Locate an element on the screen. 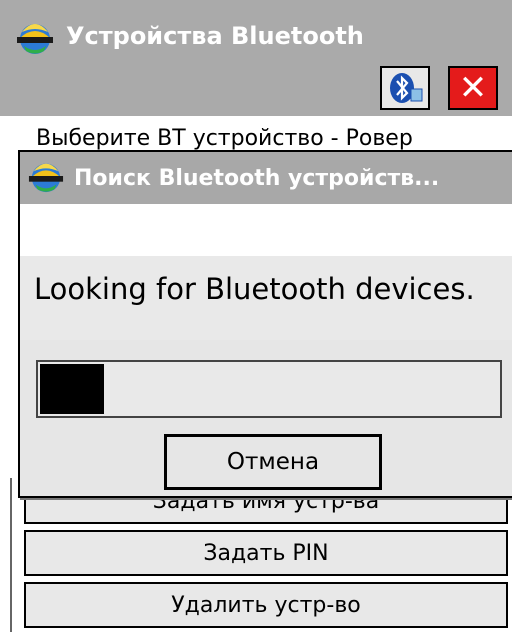 The image size is (512, 632). dialog-message: Looking for Bluetooth devices. is located at coordinates (254, 289).